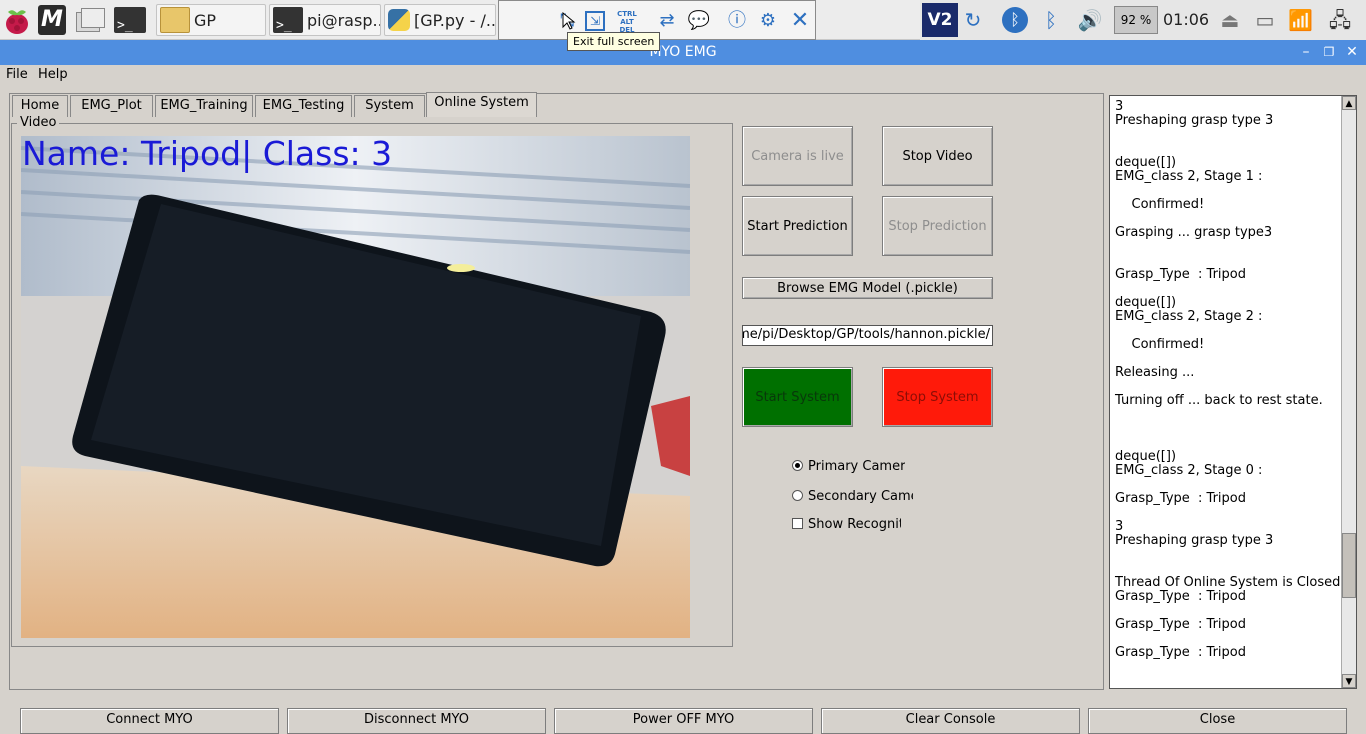 This screenshot has height=734, width=1366. Describe the element at coordinates (940, 20) in the screenshot. I see `vnc-server-icon: V2` at that location.